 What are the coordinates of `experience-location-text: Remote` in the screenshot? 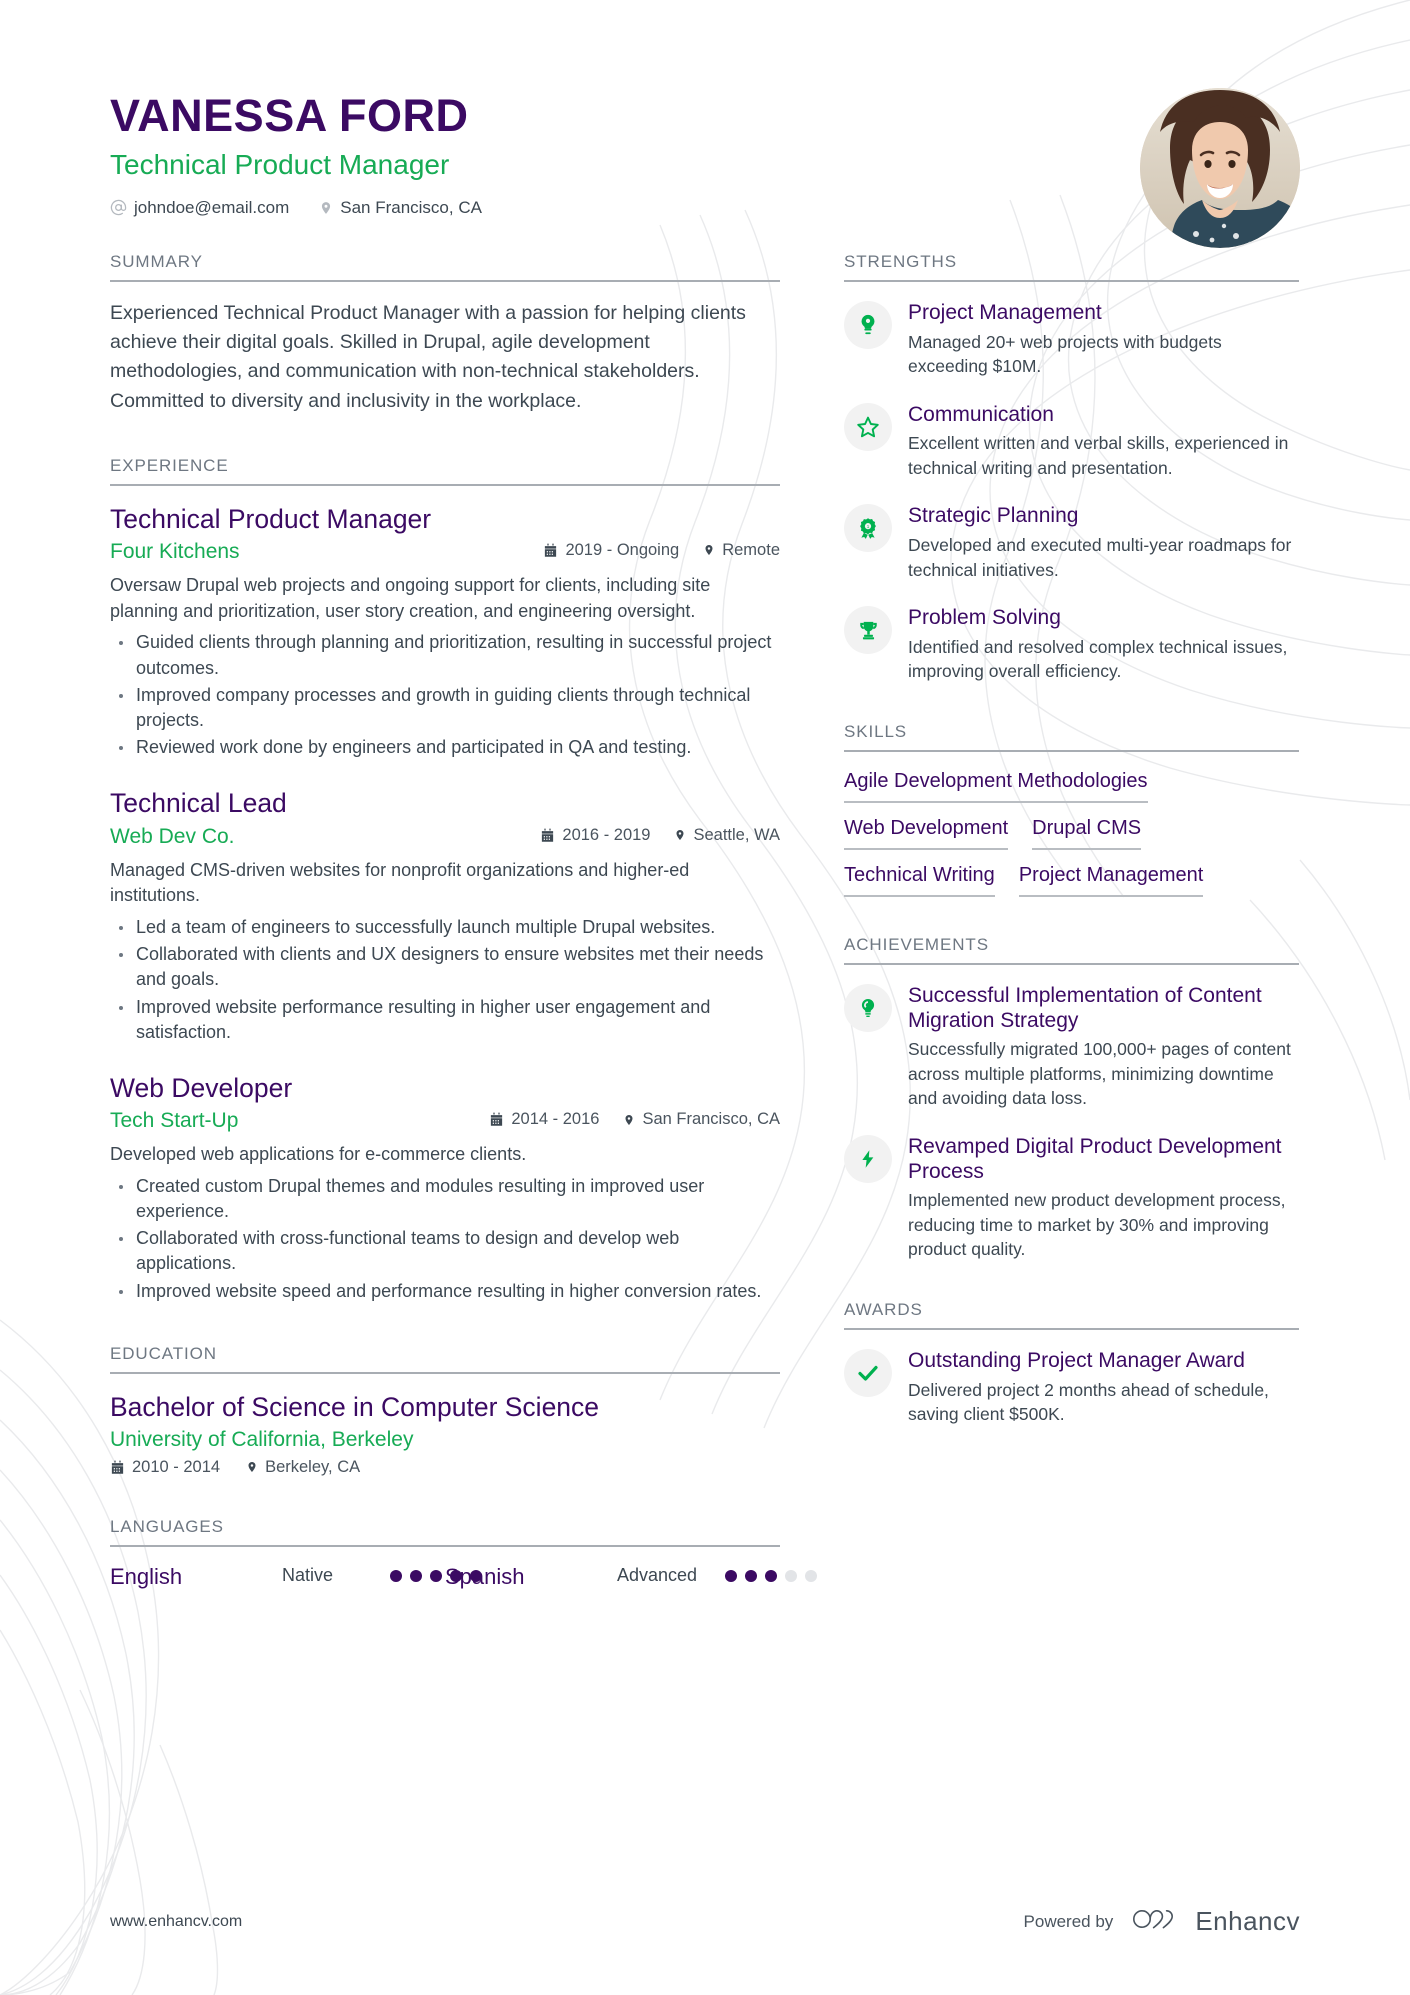 It's located at (751, 549).